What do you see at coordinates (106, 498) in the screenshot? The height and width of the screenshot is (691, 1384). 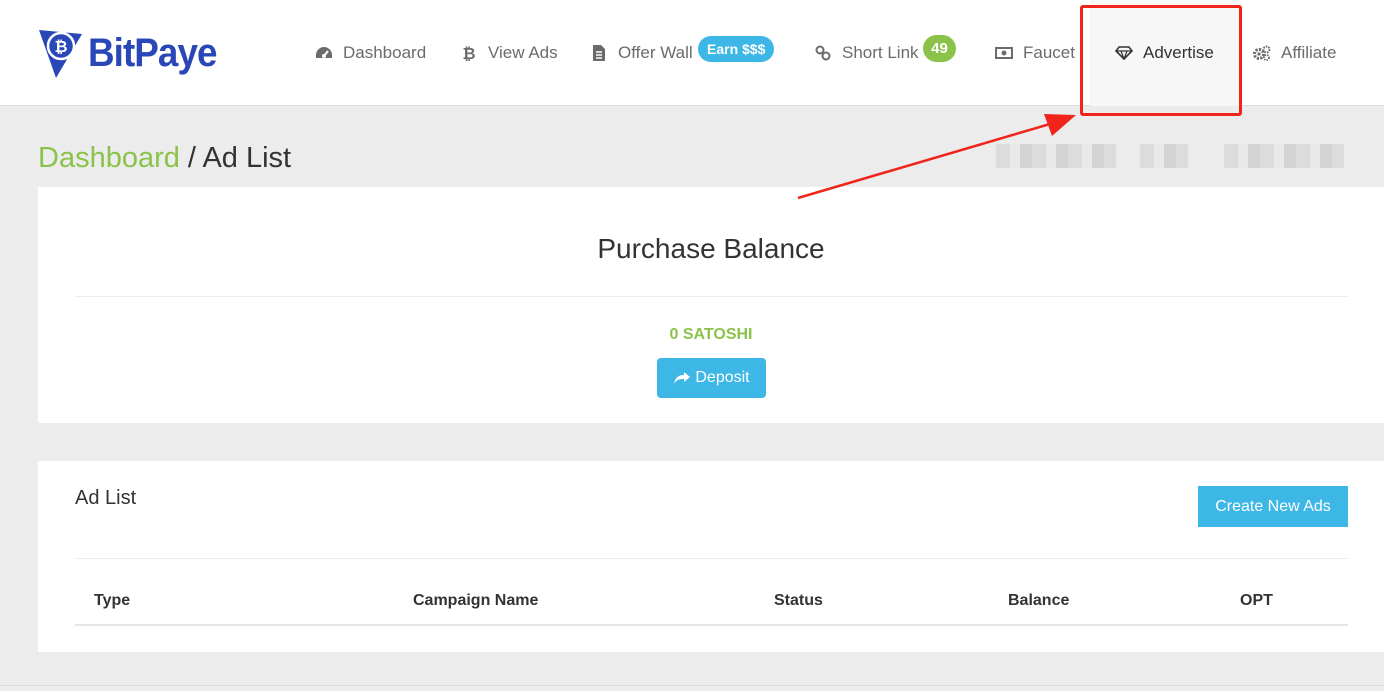 I see `ad-list-title: Ad List` at bounding box center [106, 498].